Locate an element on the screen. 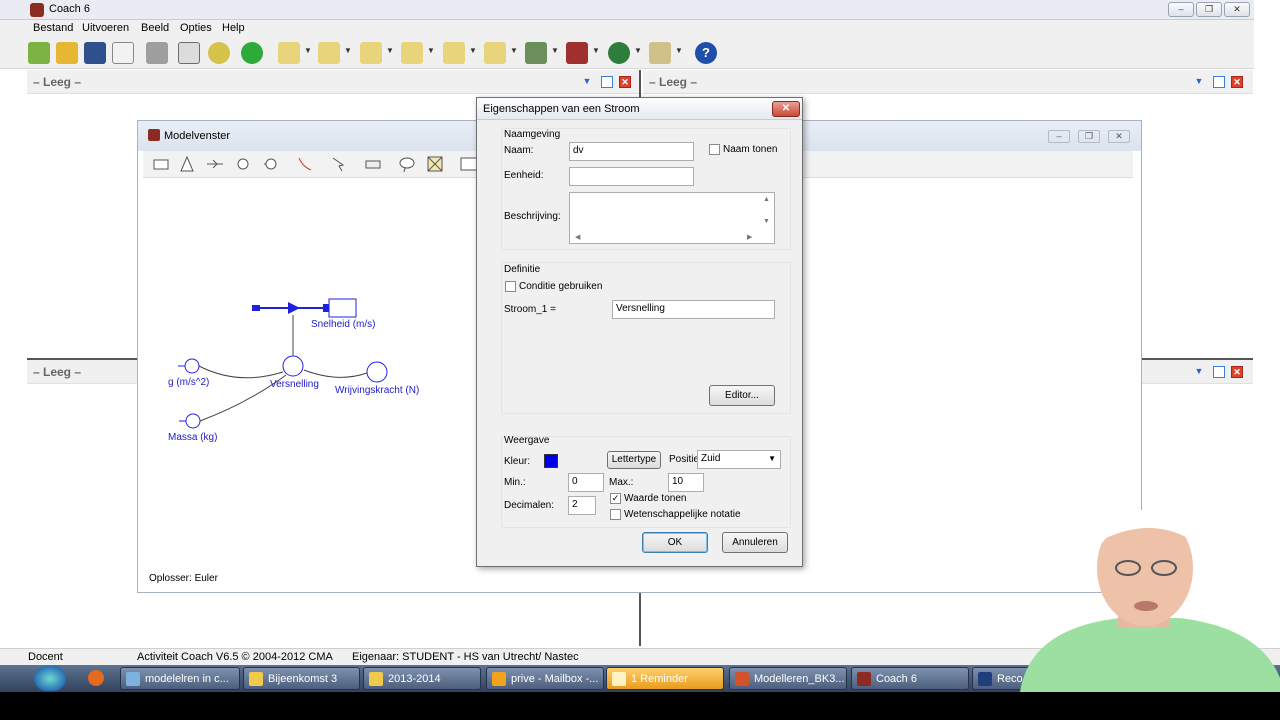  lettertype-button: Lettertype is located at coordinates (634, 460).